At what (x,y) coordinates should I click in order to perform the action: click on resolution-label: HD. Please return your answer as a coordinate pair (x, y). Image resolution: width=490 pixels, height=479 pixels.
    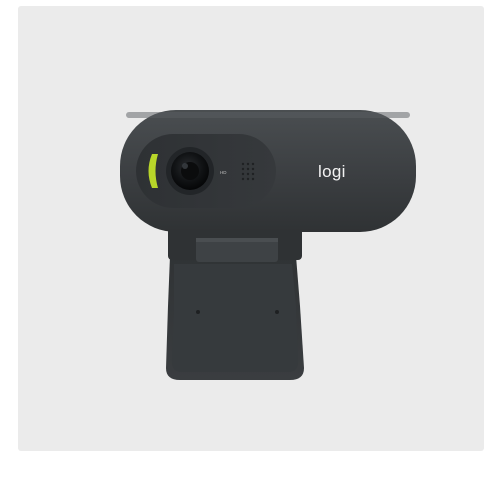
    Looking at the image, I should click on (223, 172).